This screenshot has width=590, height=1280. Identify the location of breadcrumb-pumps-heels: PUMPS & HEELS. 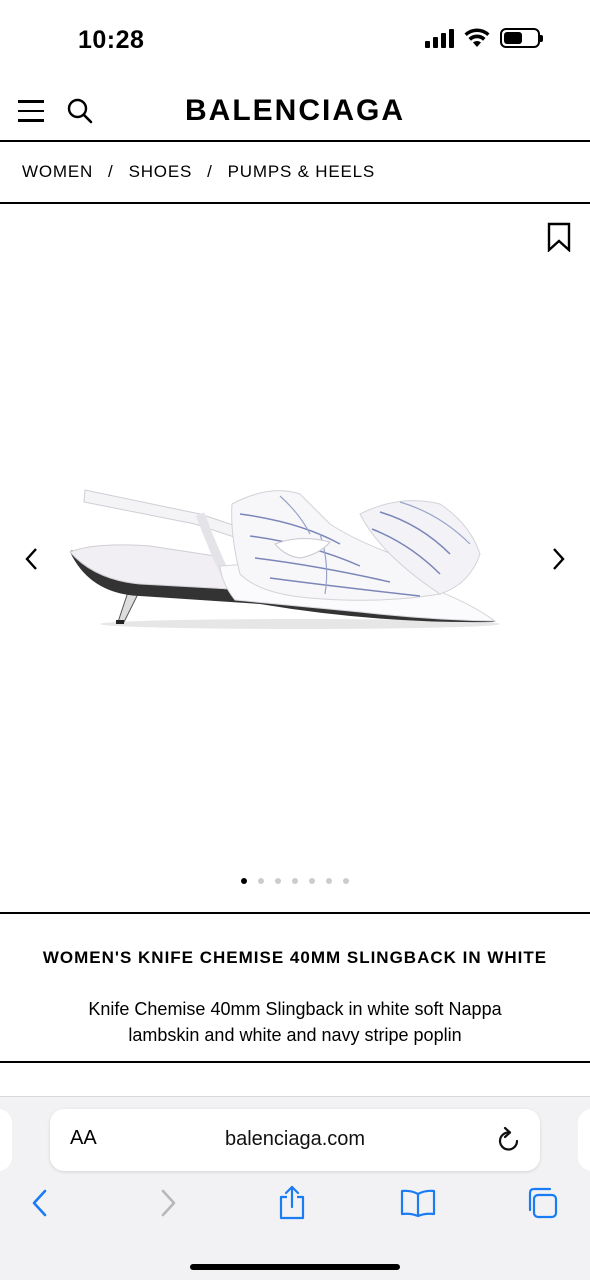
(301, 172).